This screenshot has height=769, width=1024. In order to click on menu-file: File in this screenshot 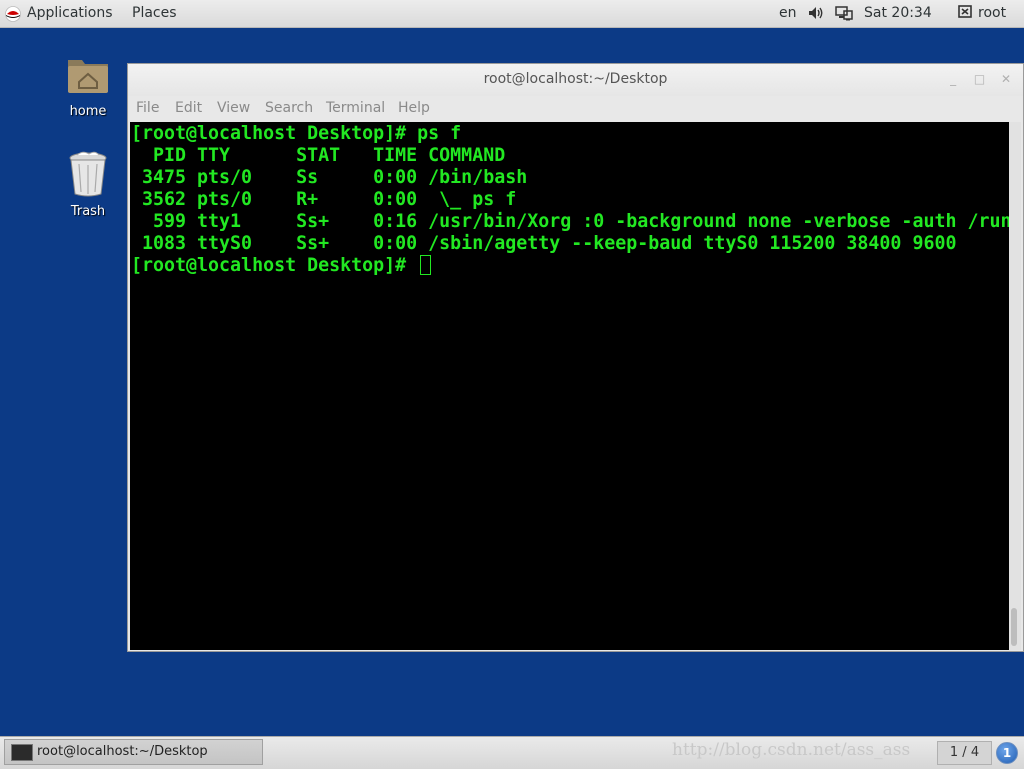, I will do `click(147, 108)`.